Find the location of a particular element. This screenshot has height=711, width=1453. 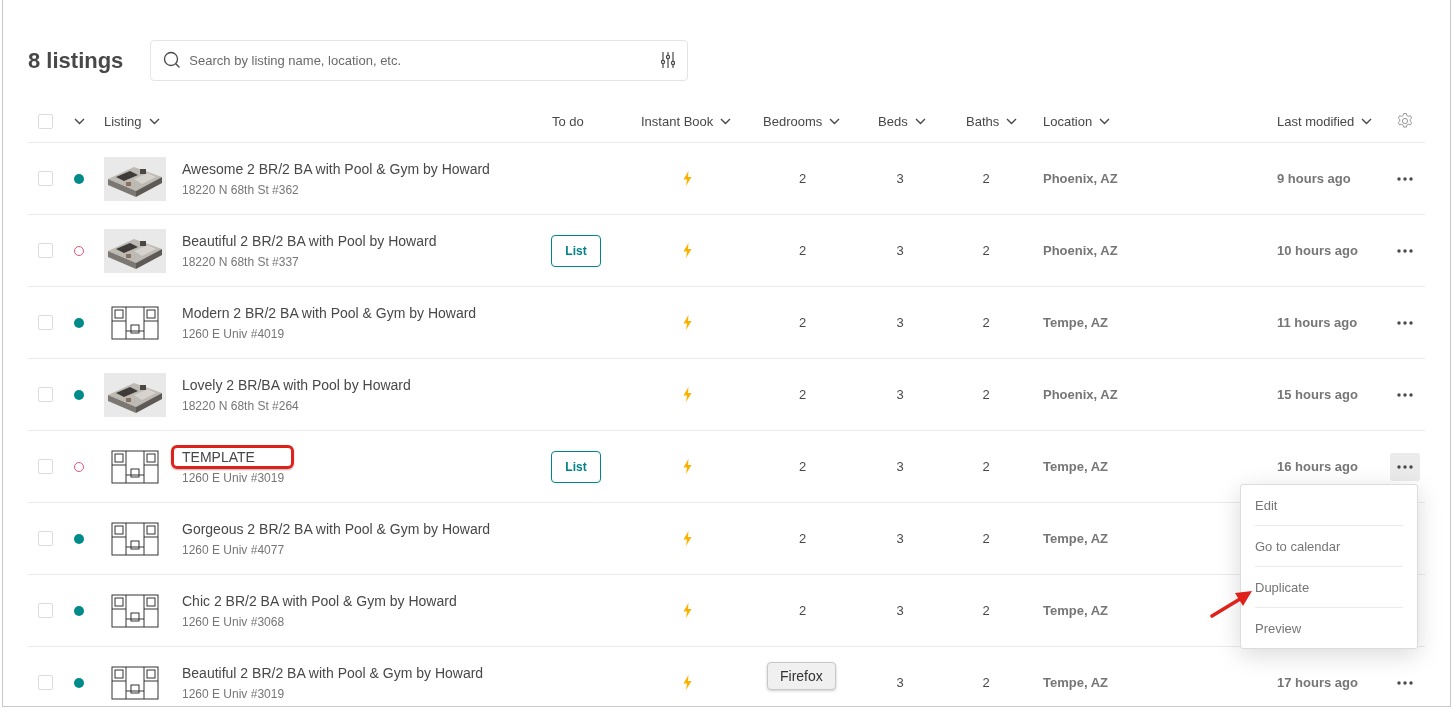

column-header: Beds is located at coordinates (893, 121).